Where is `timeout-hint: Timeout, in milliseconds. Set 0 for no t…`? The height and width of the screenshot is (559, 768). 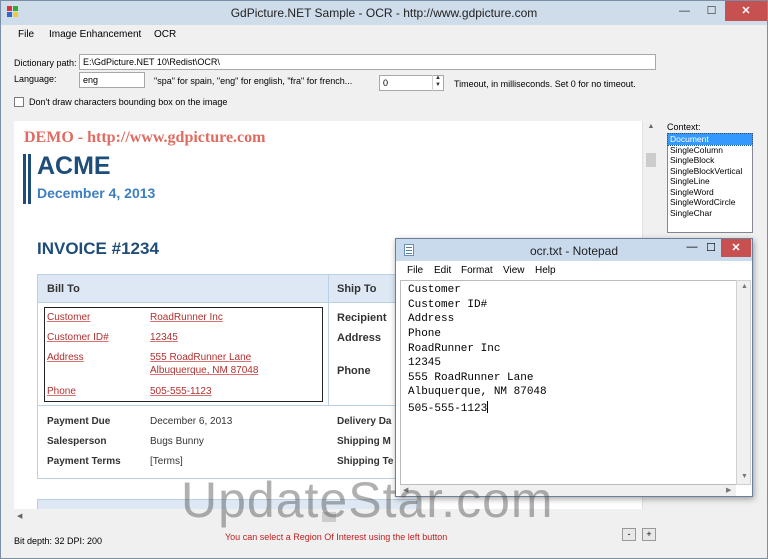
timeout-hint: Timeout, in milliseconds. Set 0 for no t… is located at coordinates (545, 84).